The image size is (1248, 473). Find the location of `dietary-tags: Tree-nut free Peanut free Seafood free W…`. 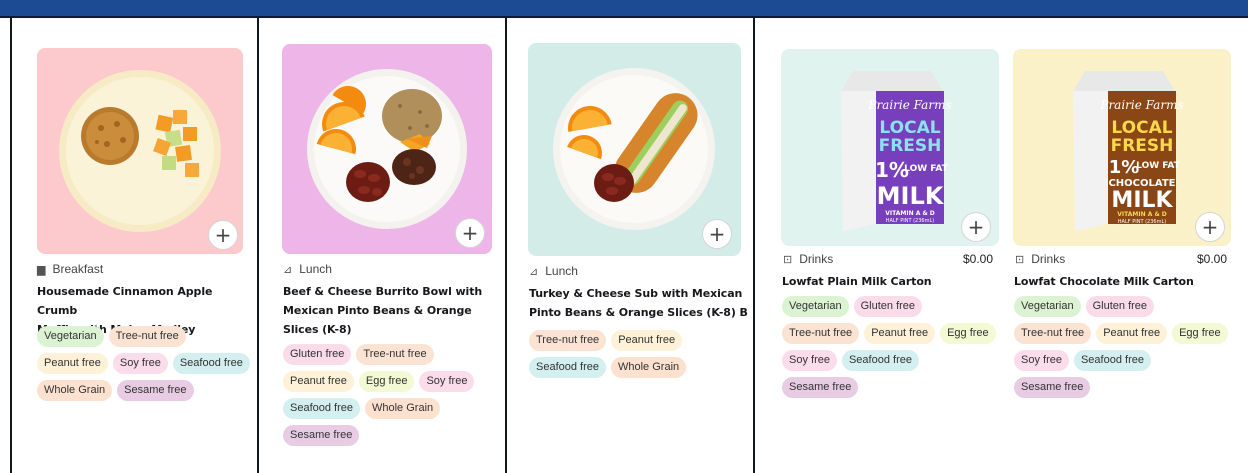

dietary-tags: Tree-nut free Peanut free Seafood free W… is located at coordinates (636, 354).